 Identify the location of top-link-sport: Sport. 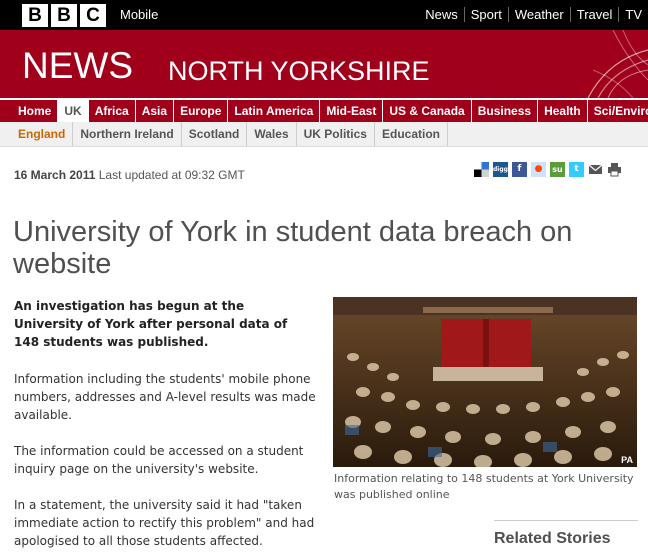
(485, 14).